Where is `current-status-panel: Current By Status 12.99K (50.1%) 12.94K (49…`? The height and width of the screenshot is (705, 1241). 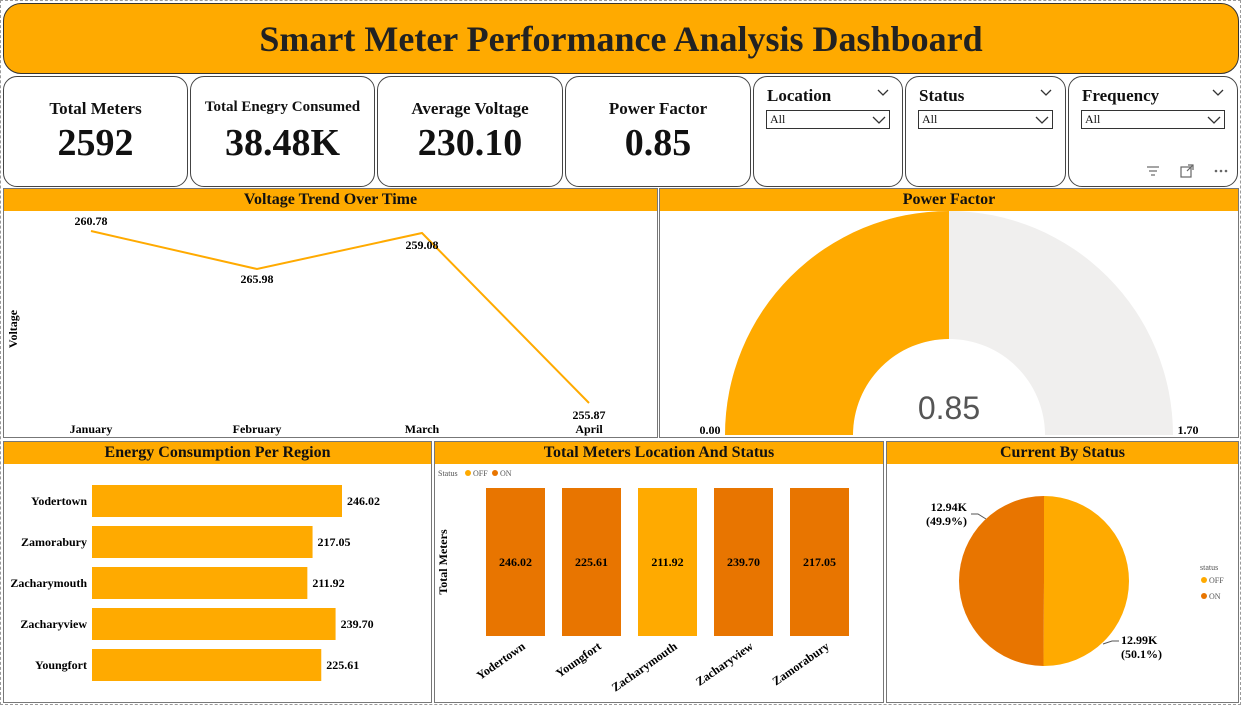 current-status-panel: Current By Status 12.99K (50.1%) 12.94K (49… is located at coordinates (1062, 572).